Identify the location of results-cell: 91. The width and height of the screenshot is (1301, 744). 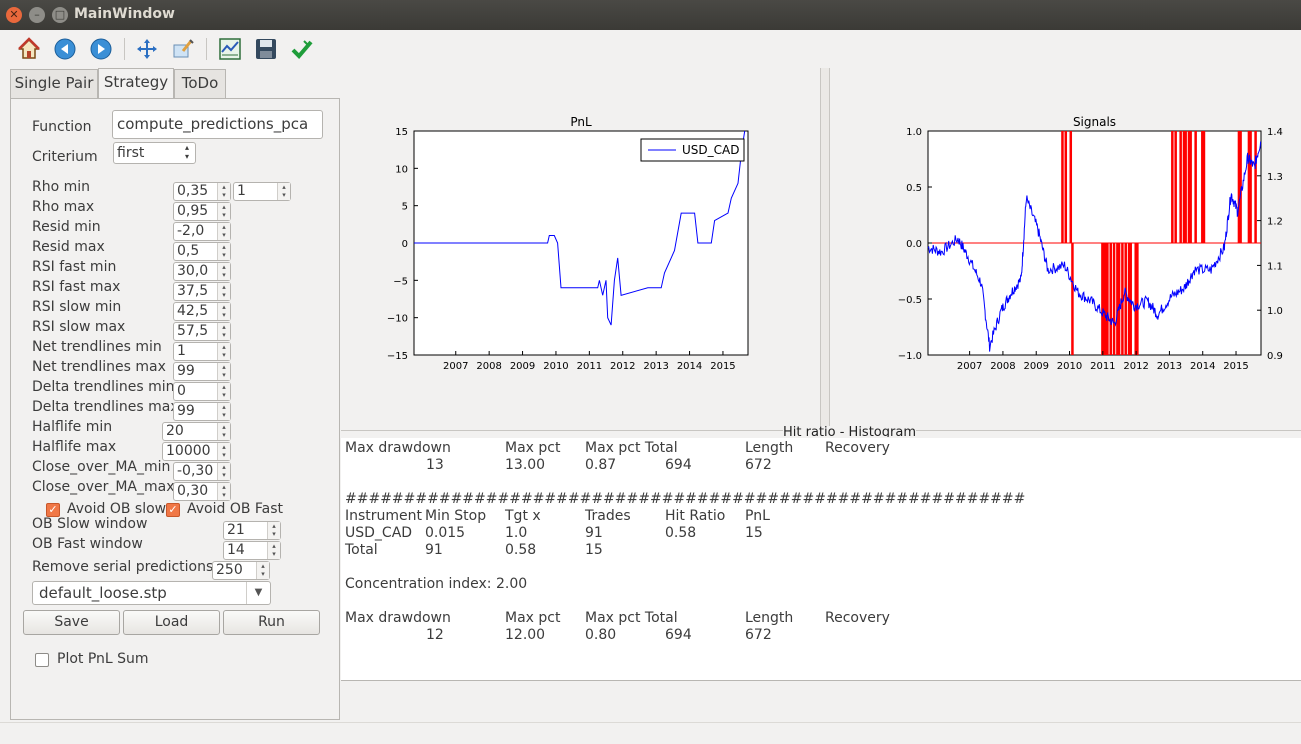
(434, 550).